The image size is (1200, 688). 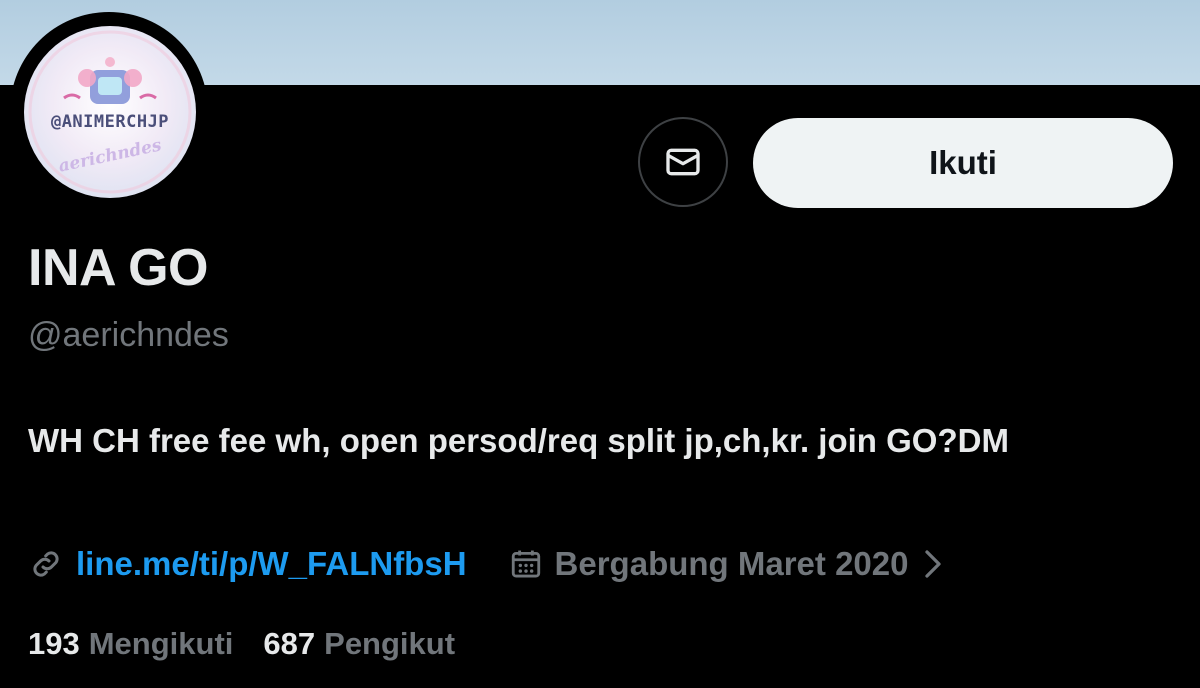 What do you see at coordinates (289, 643) in the screenshot?
I see `followers-count: 687` at bounding box center [289, 643].